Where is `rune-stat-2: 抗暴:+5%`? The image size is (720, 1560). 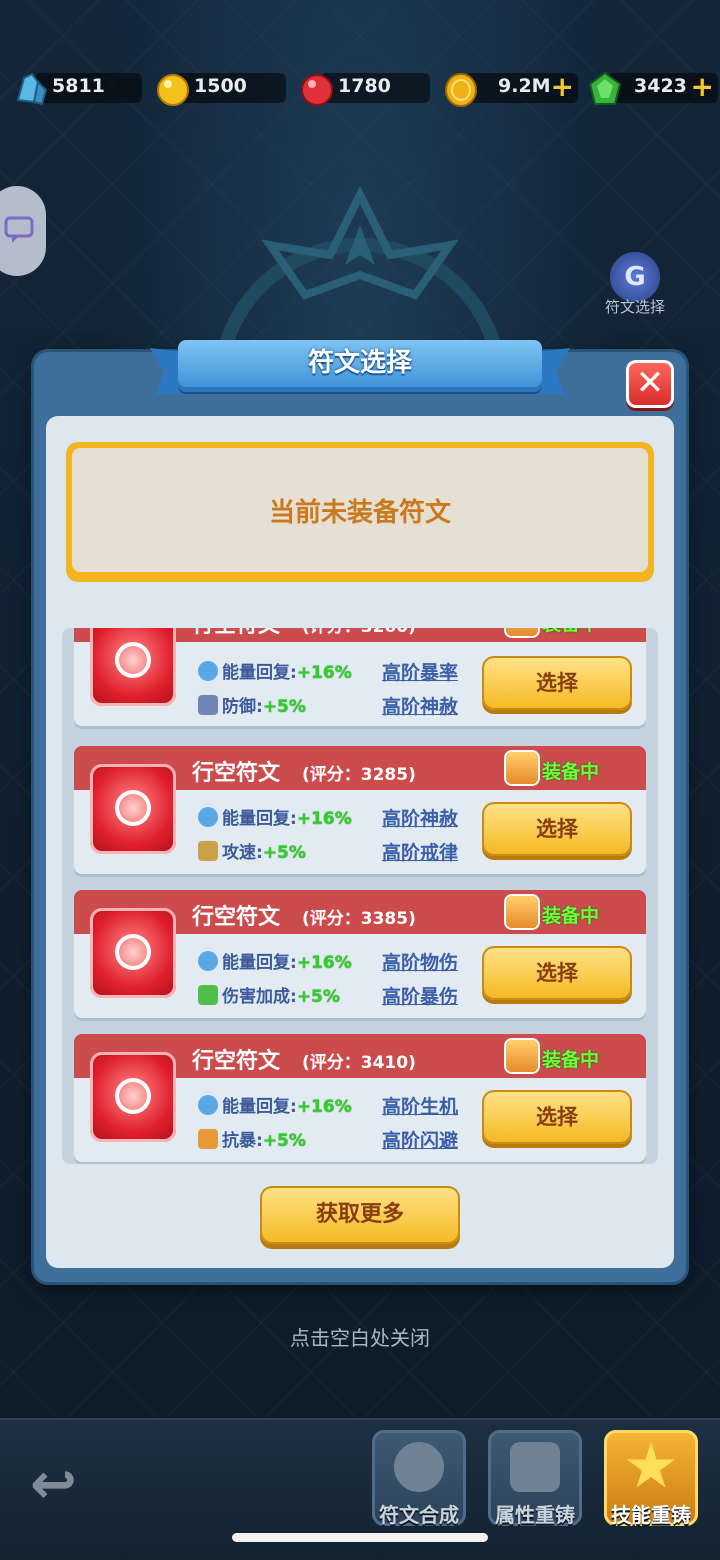 rune-stat-2: 抗暴:+5% is located at coordinates (252, 1138).